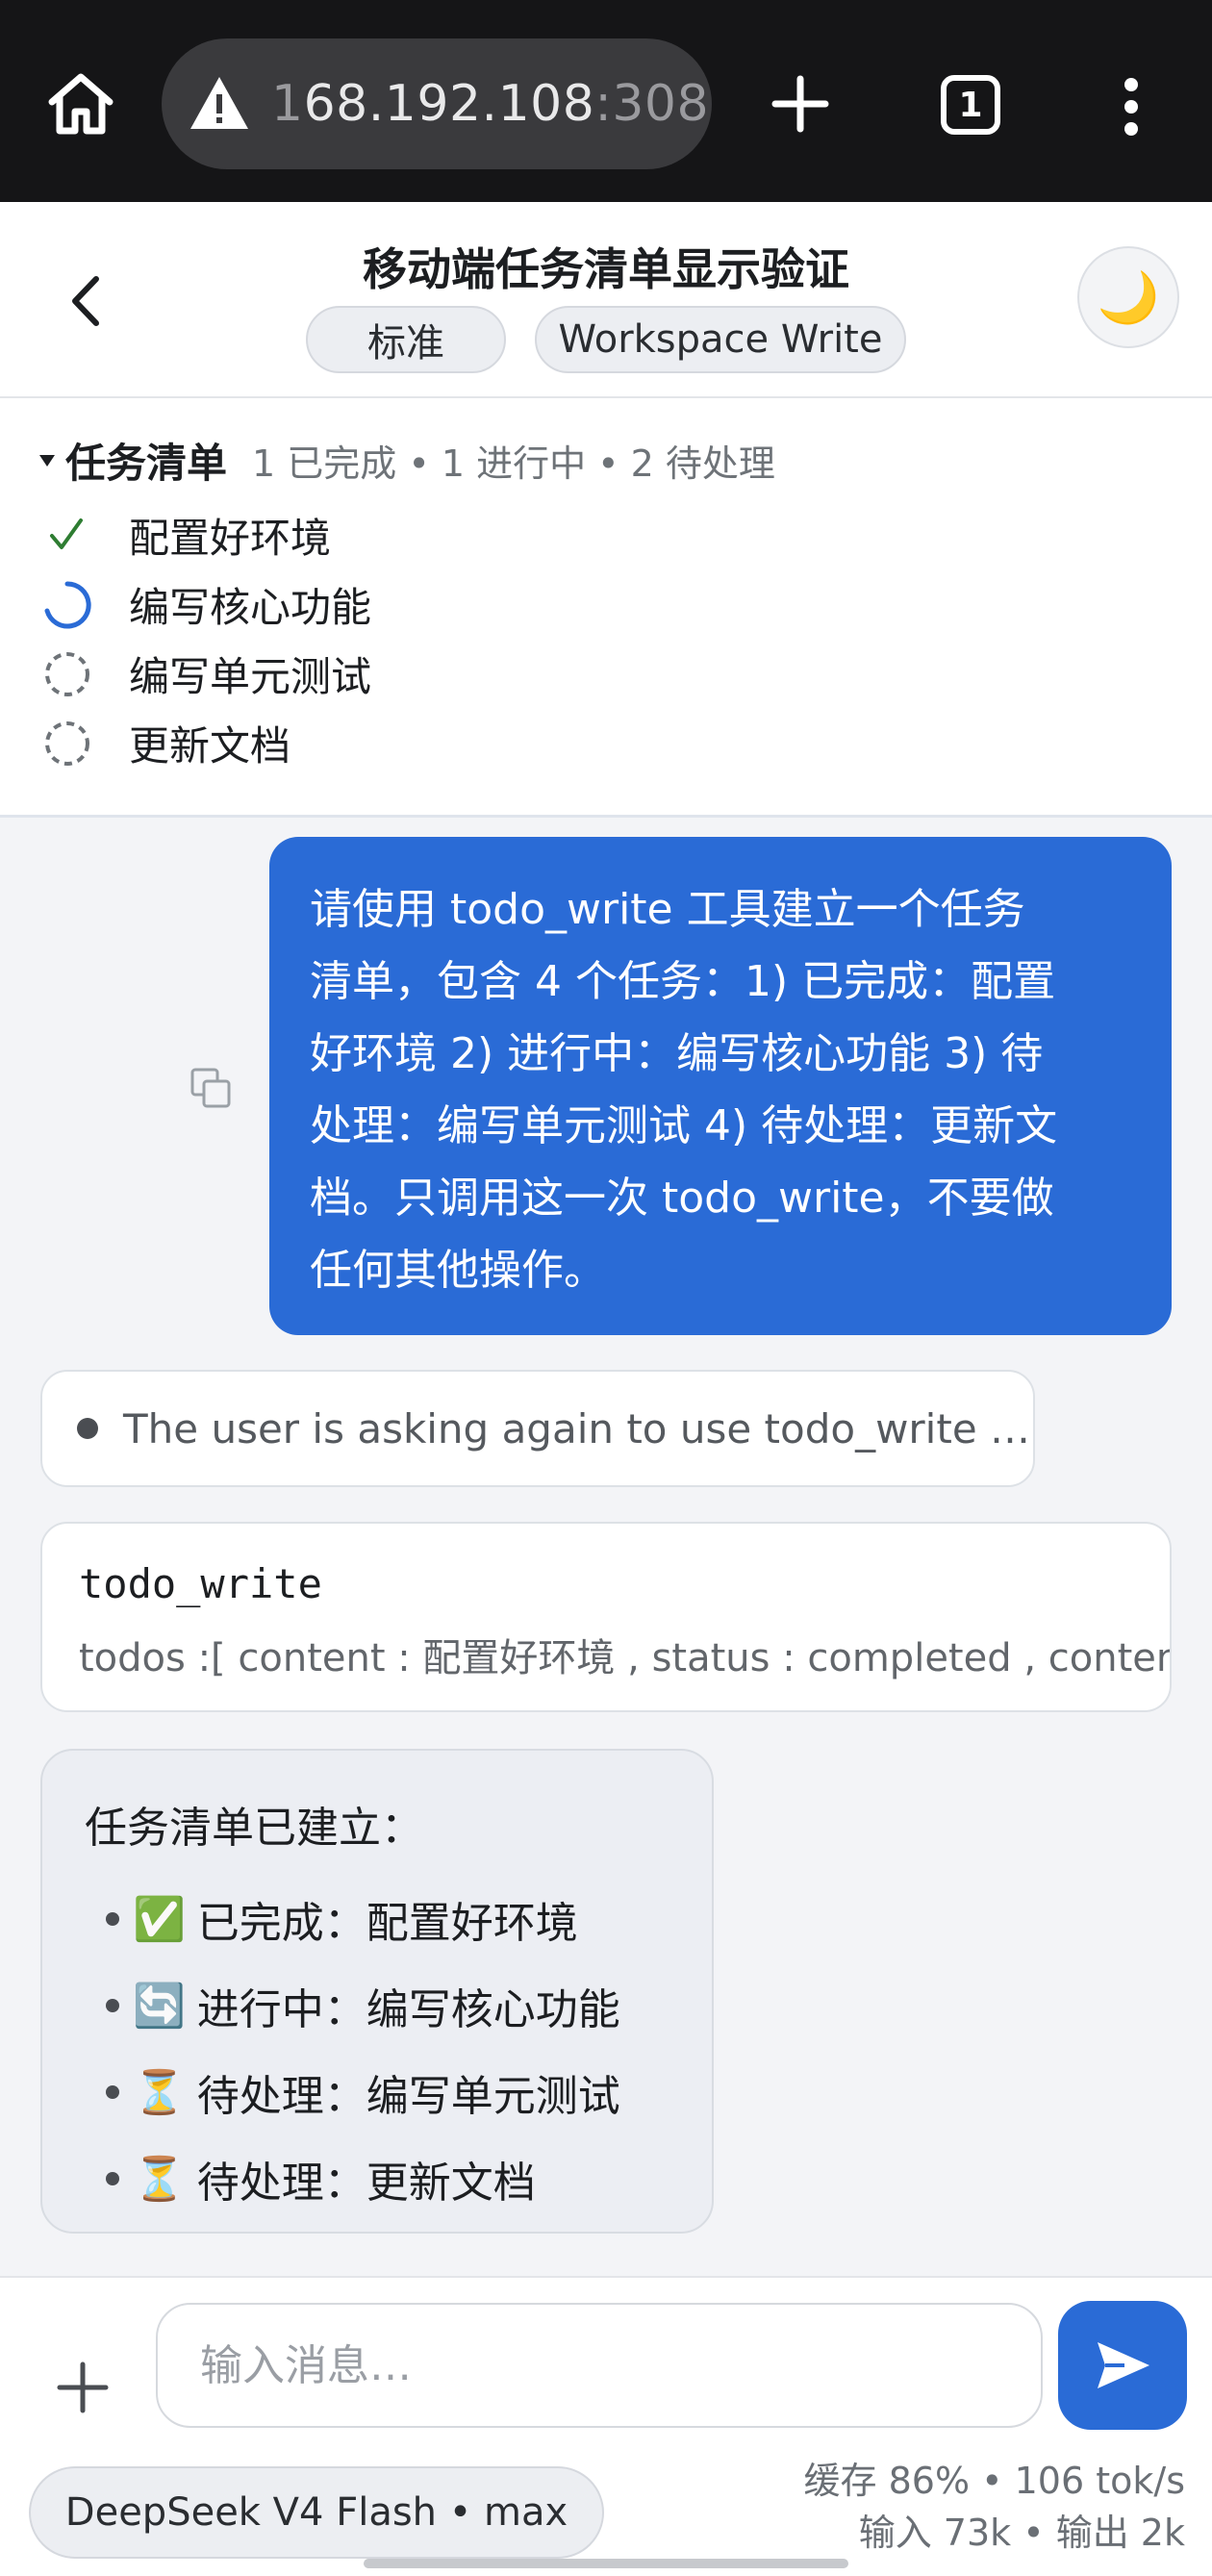 The width and height of the screenshot is (1212, 2576). What do you see at coordinates (408, 2010) in the screenshot?
I see `list-item-text: 进行中：编写核心功能` at bounding box center [408, 2010].